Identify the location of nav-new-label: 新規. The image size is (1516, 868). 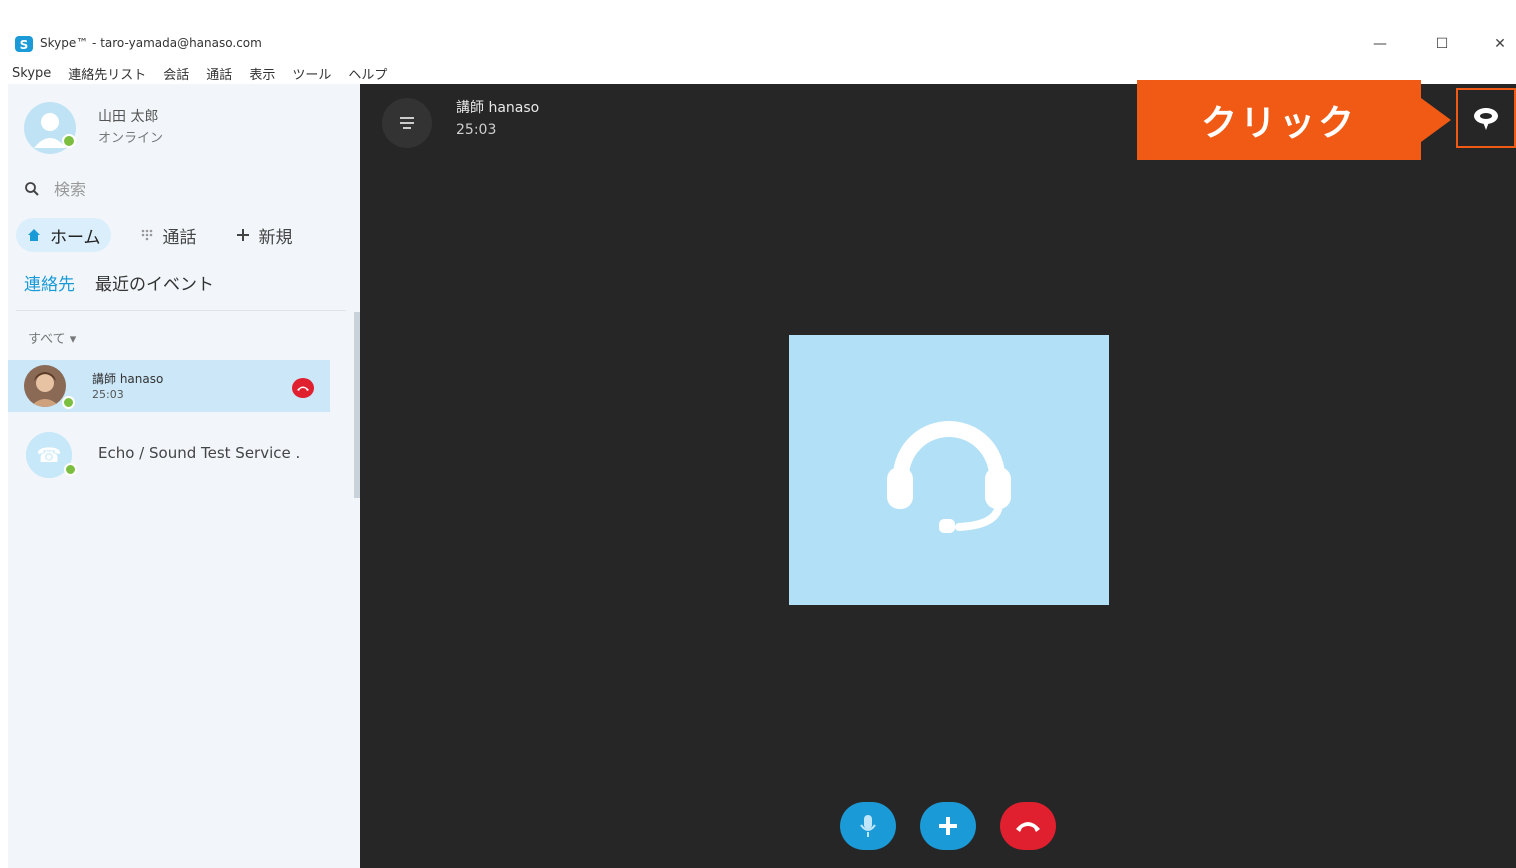
(275, 237).